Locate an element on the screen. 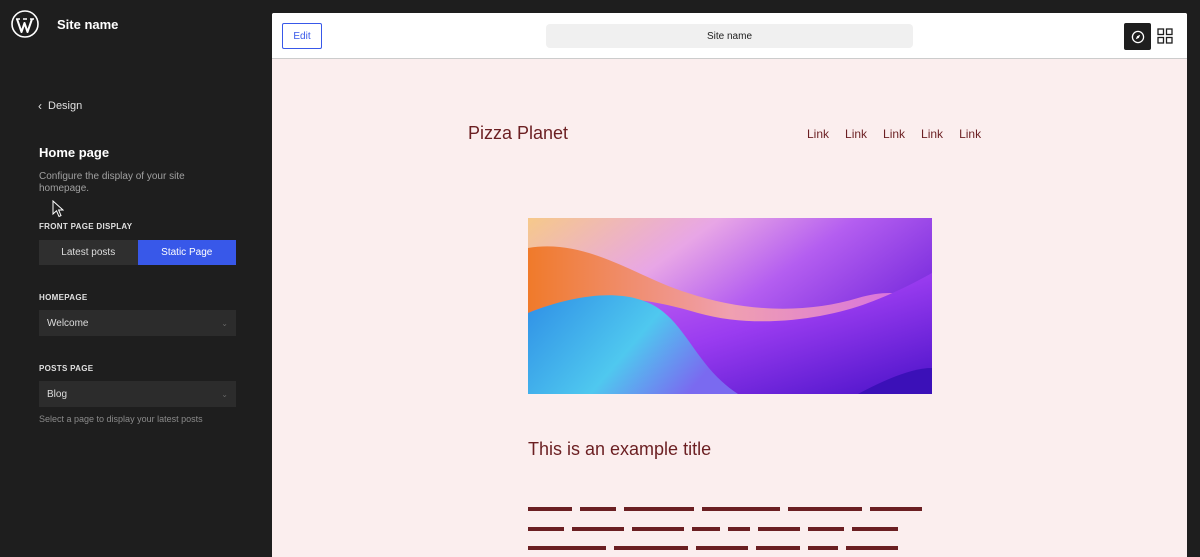  front-page-display-label: FRONT PAGE DISPLAY is located at coordinates (86, 226).